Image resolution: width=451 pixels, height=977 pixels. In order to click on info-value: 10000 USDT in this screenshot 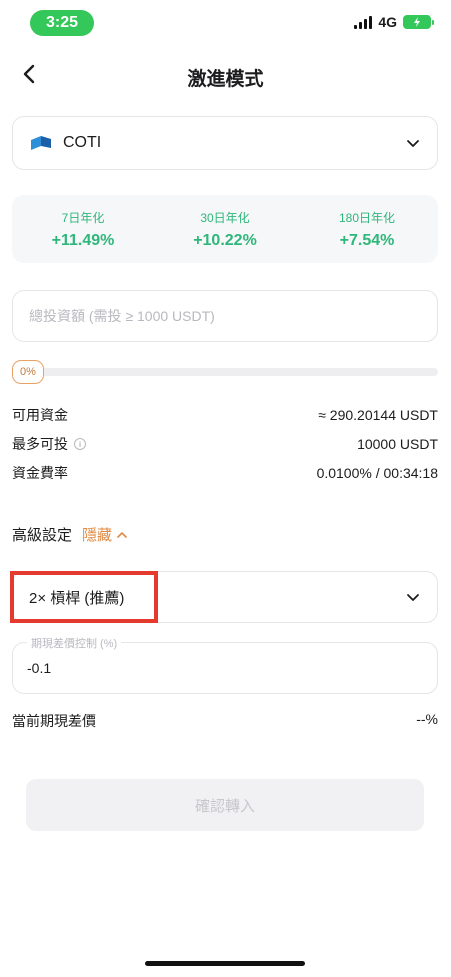, I will do `click(397, 444)`.